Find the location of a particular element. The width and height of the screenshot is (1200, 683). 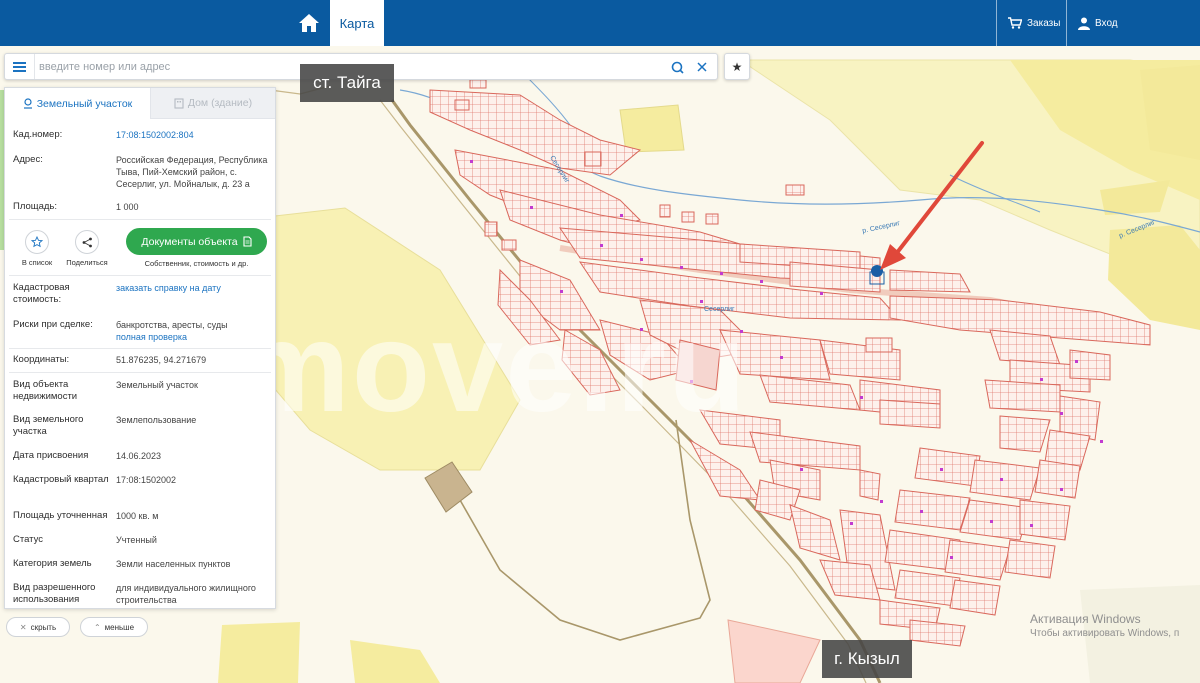

tab-building: Дом (здание) is located at coordinates (213, 103).